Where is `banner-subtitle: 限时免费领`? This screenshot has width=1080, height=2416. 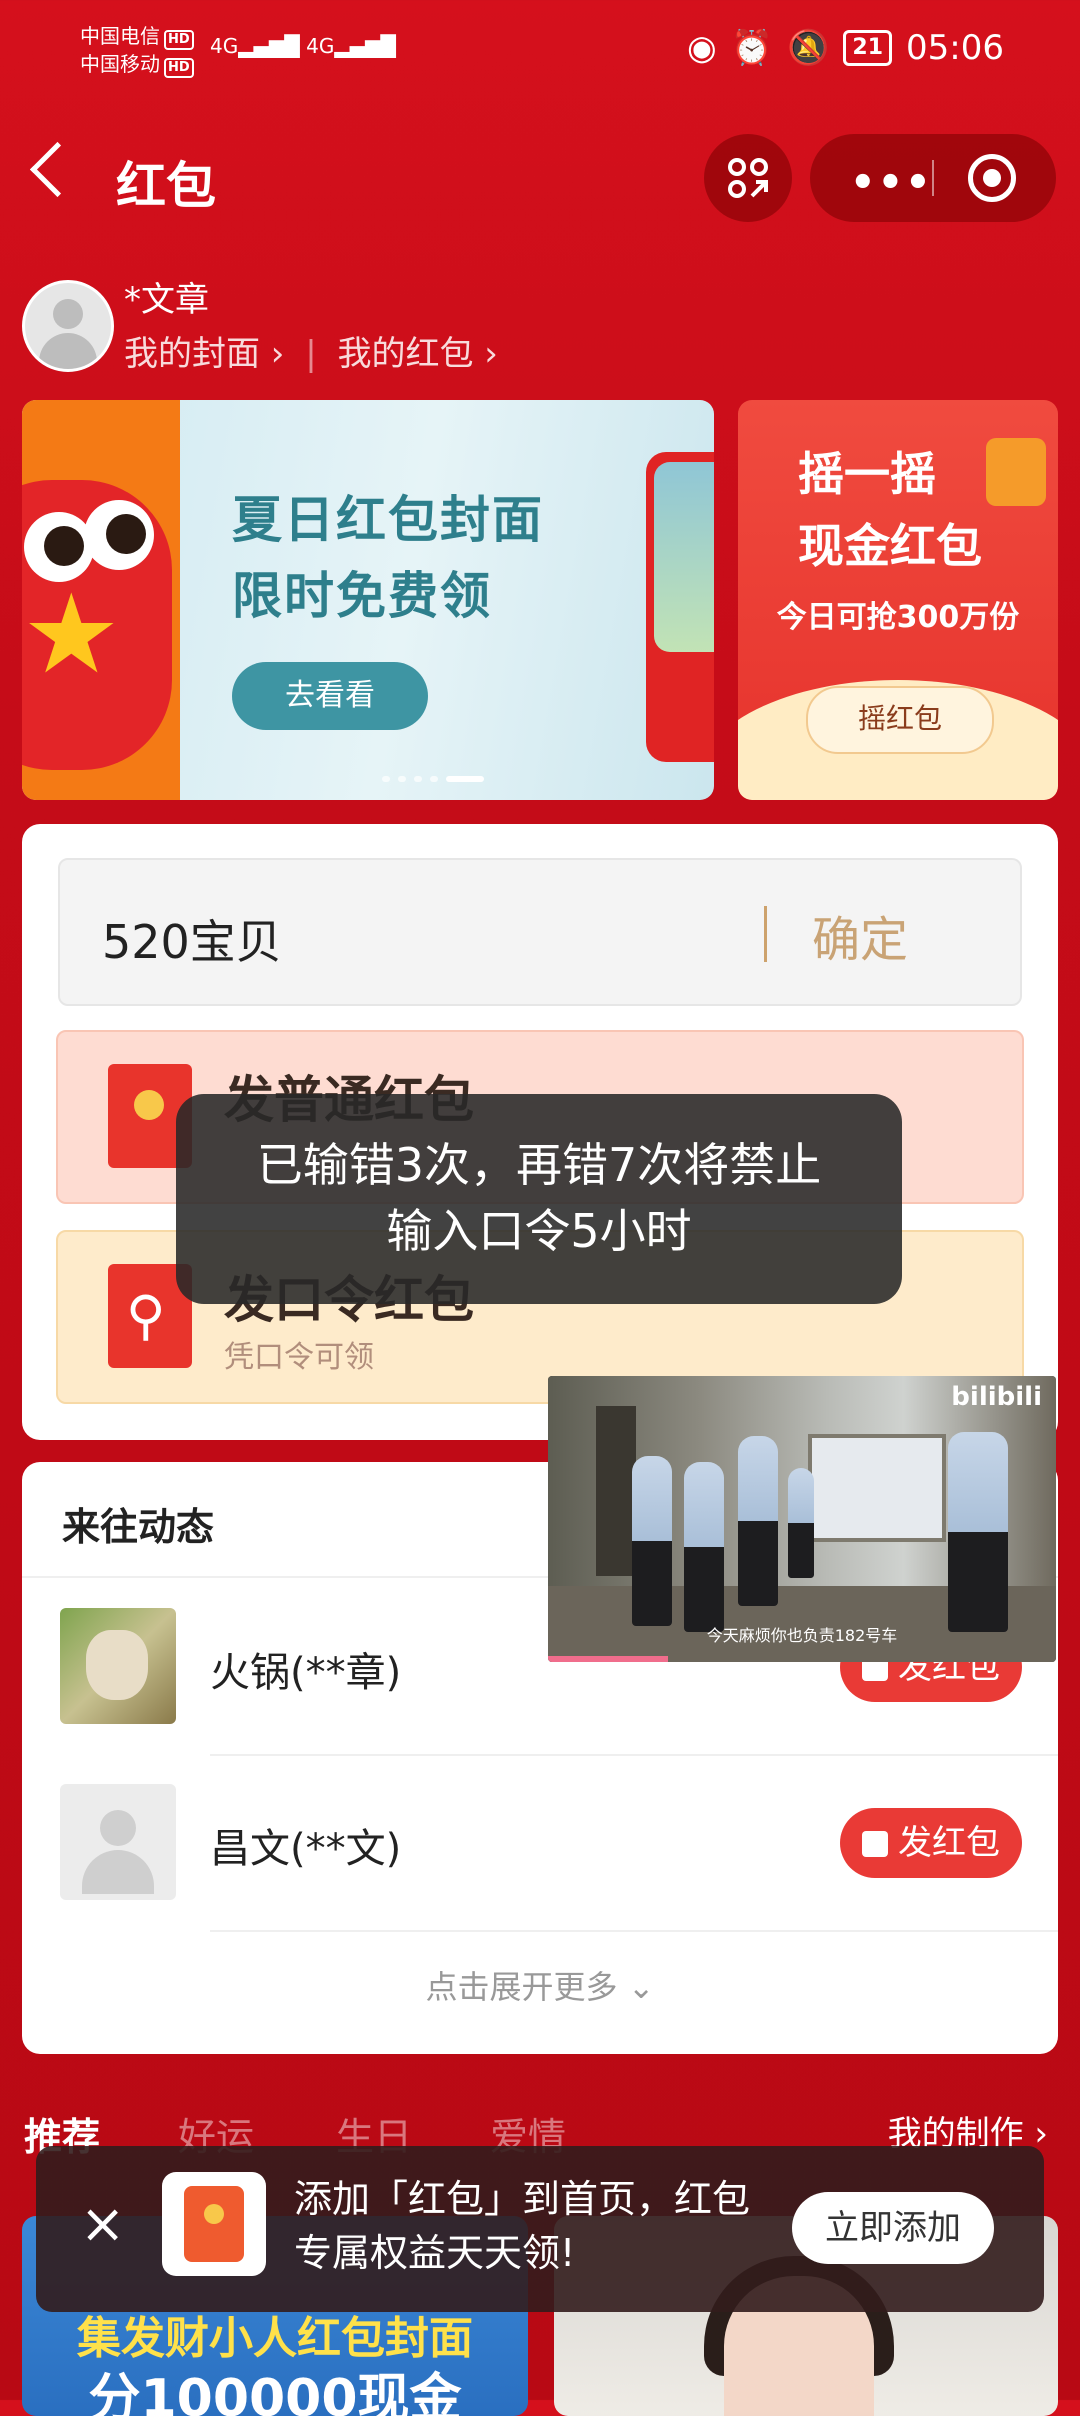
banner-subtitle: 限时免费领 is located at coordinates (362, 596).